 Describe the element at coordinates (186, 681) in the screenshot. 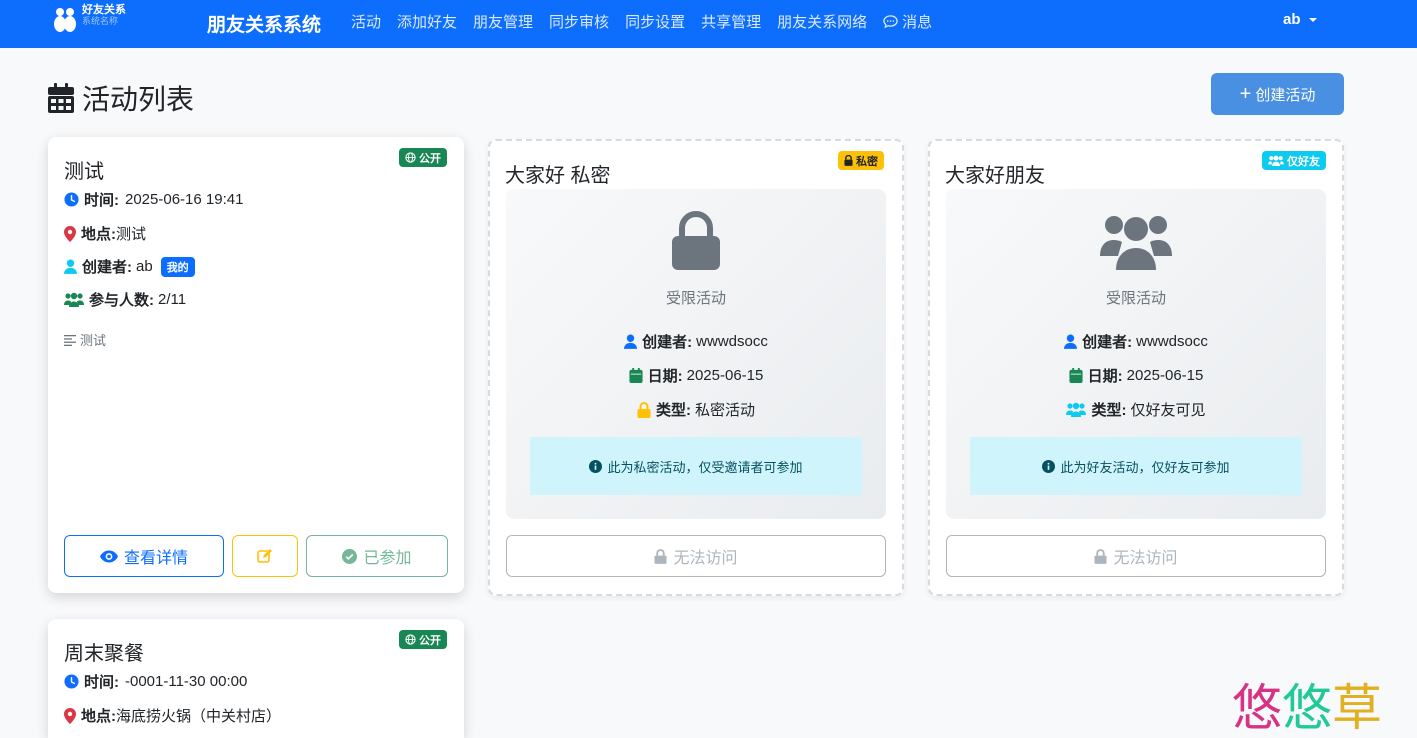

I see `time-value: -0001-11-30 00:00` at that location.